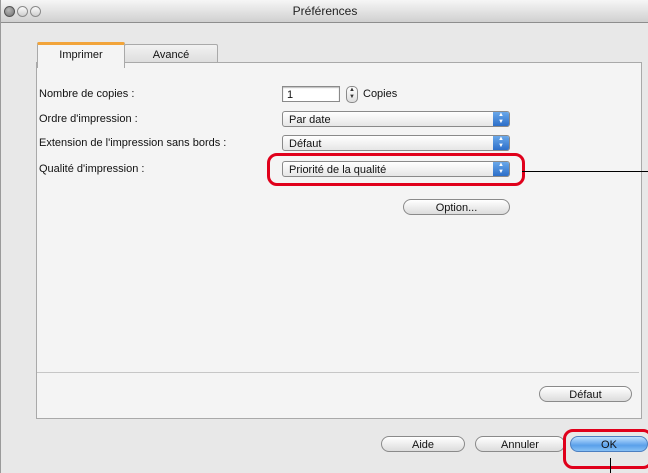  Describe the element at coordinates (81, 55) in the screenshot. I see `tab-imprimer: Imprimer` at that location.